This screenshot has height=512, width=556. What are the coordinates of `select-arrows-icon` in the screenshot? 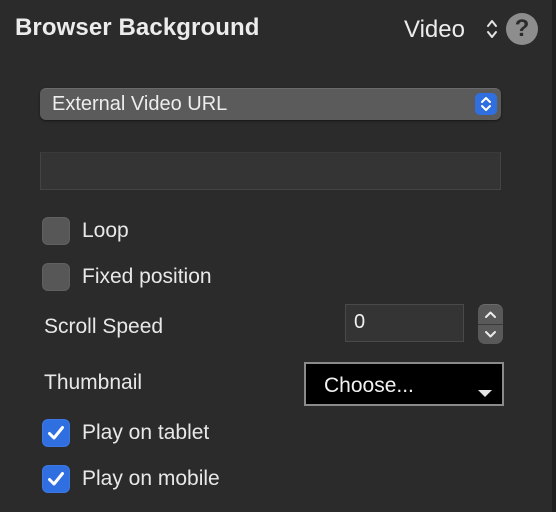 It's located at (486, 104).